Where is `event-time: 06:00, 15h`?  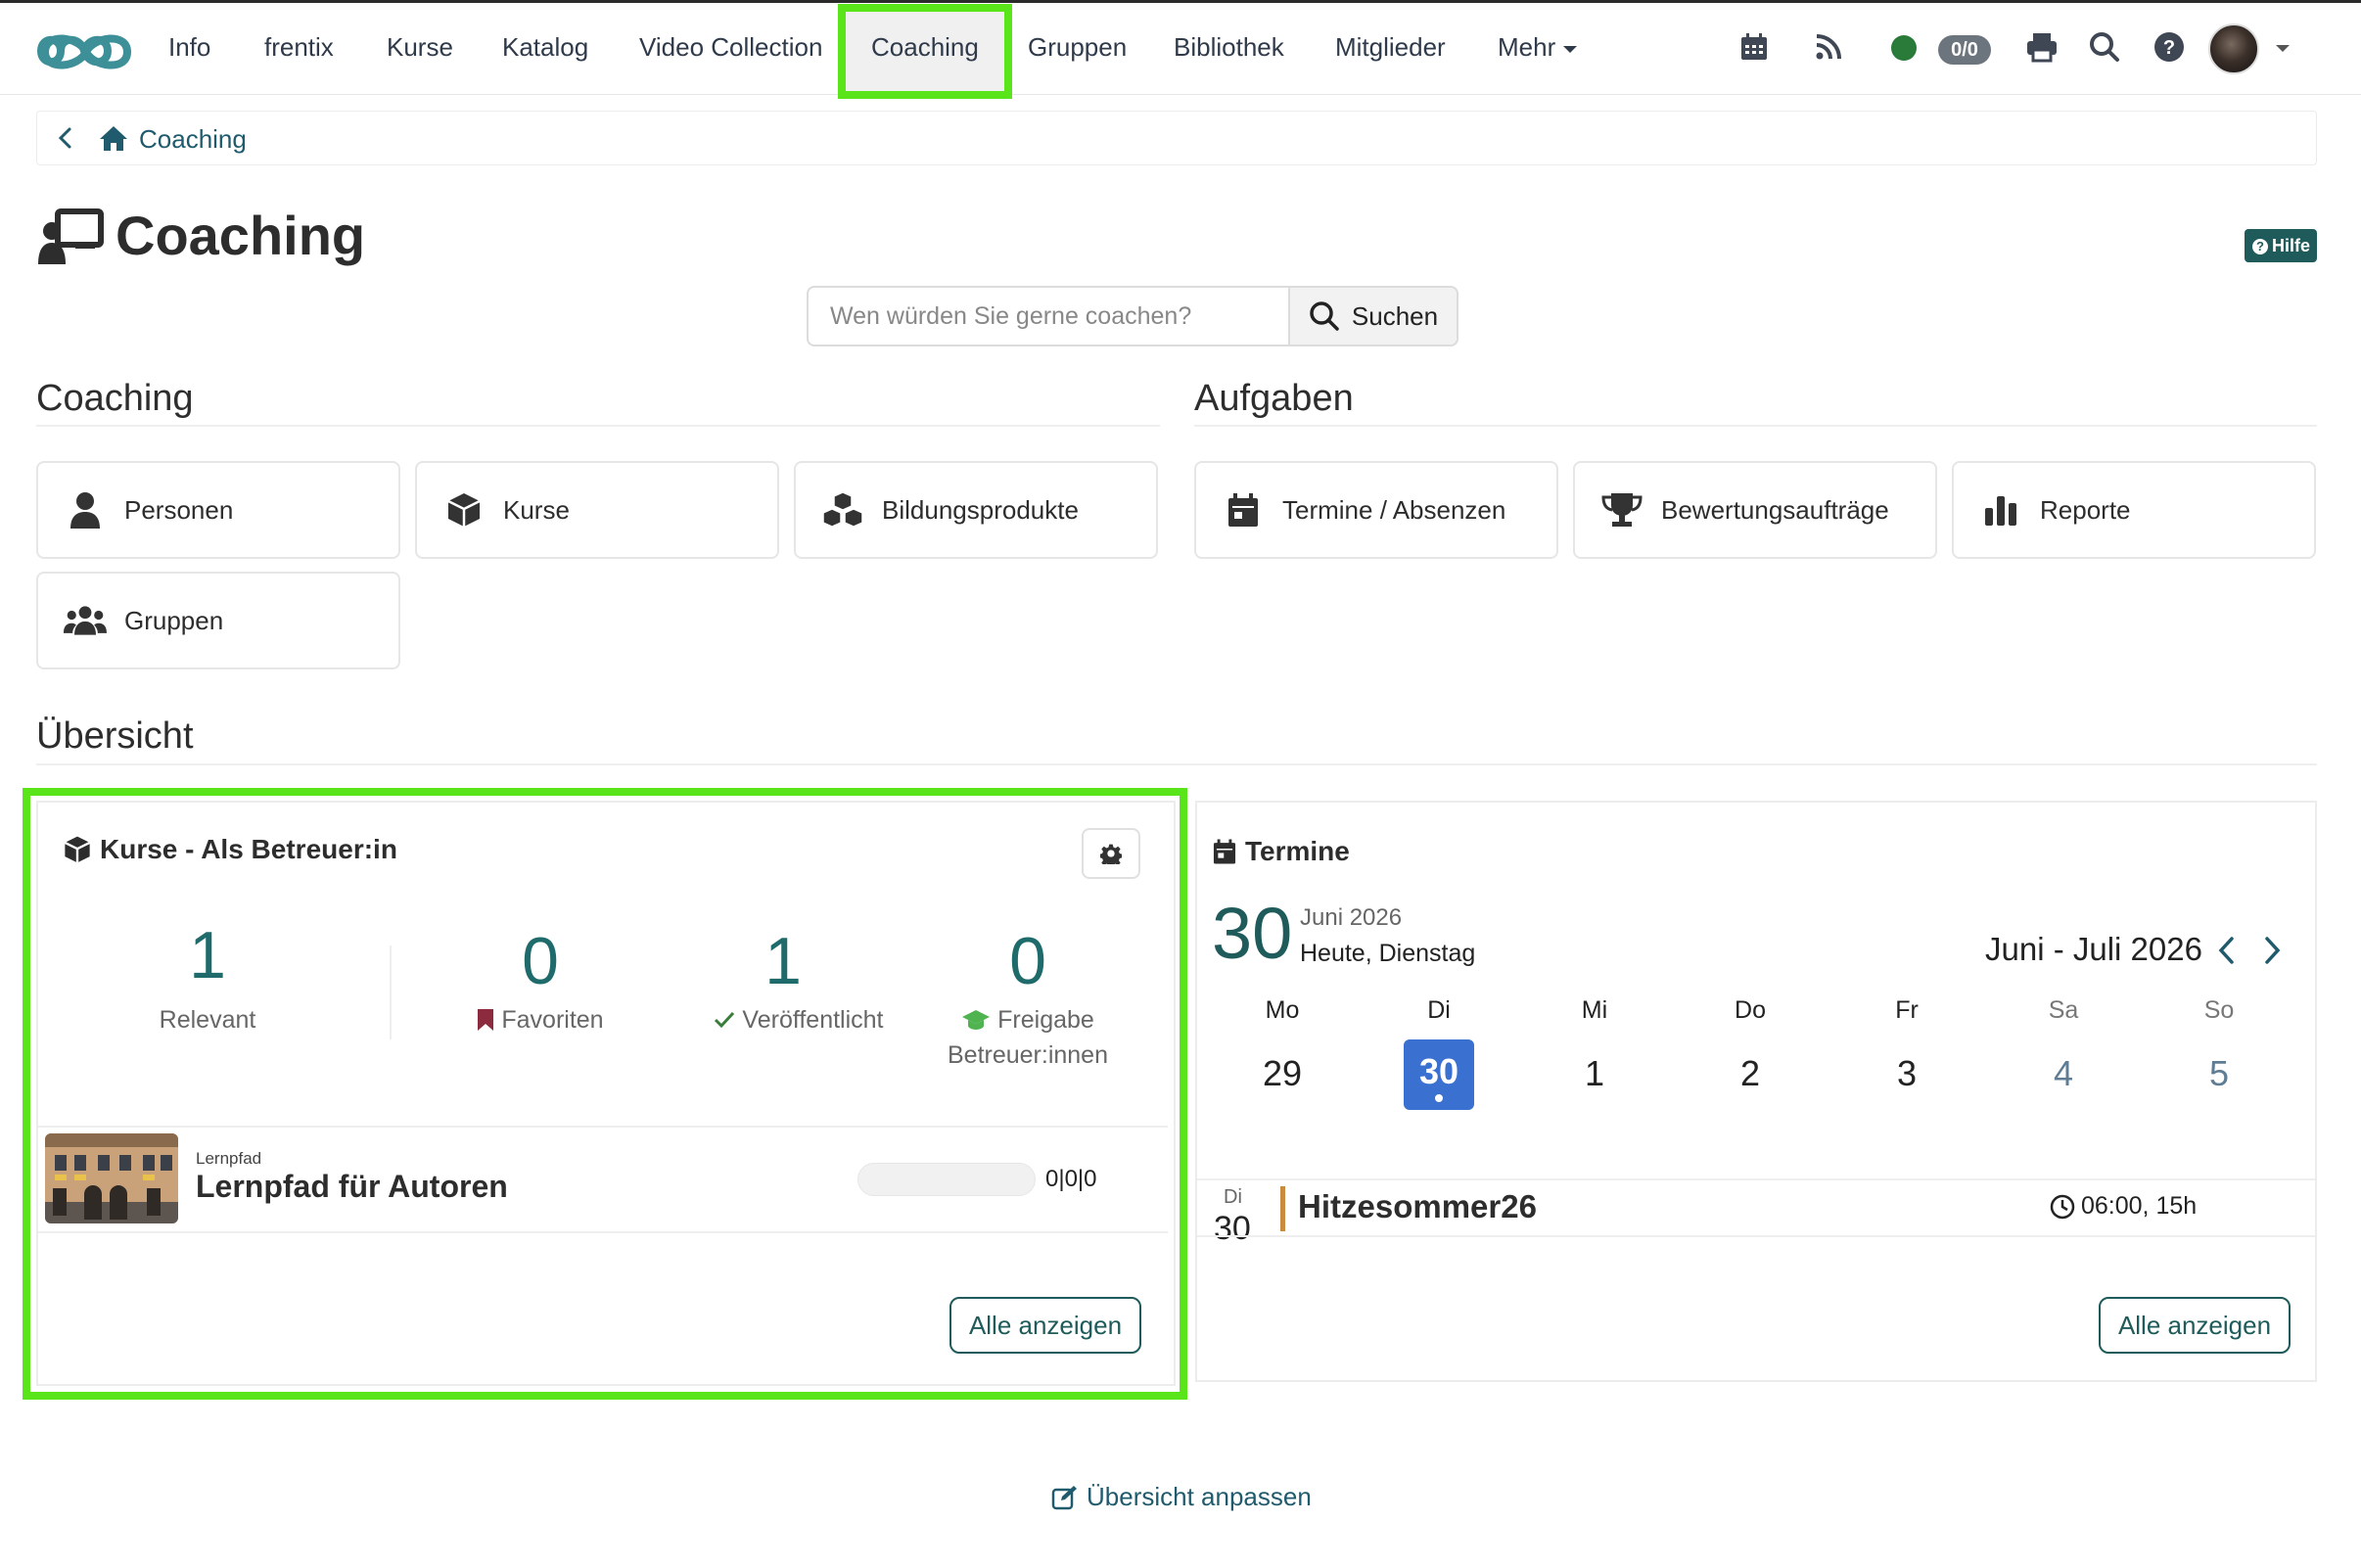 event-time: 06:00, 15h is located at coordinates (2123, 1206).